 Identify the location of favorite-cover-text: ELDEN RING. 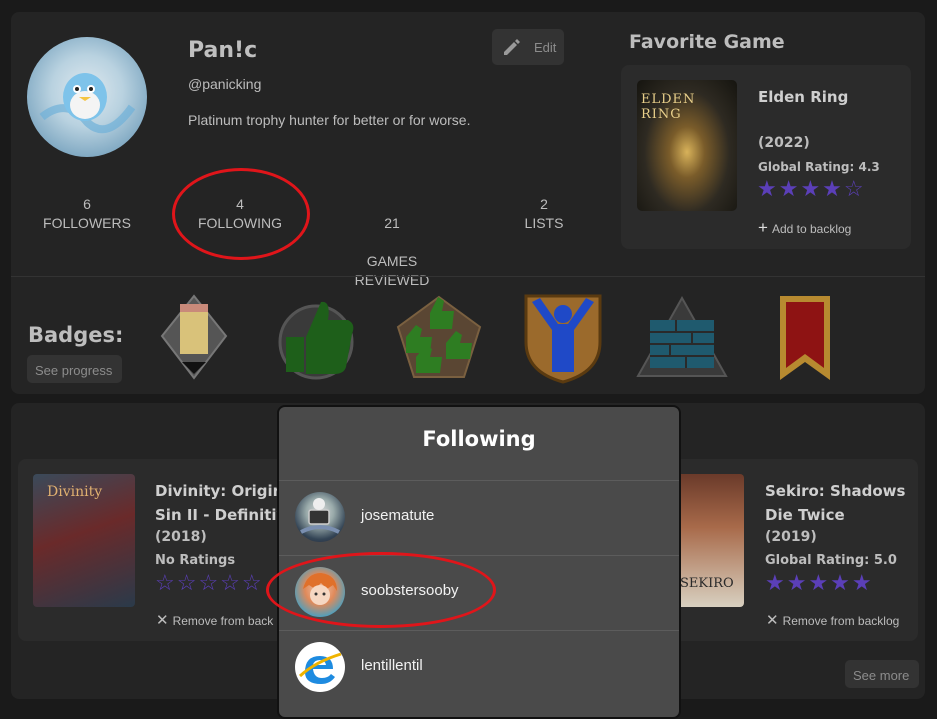
(668, 107).